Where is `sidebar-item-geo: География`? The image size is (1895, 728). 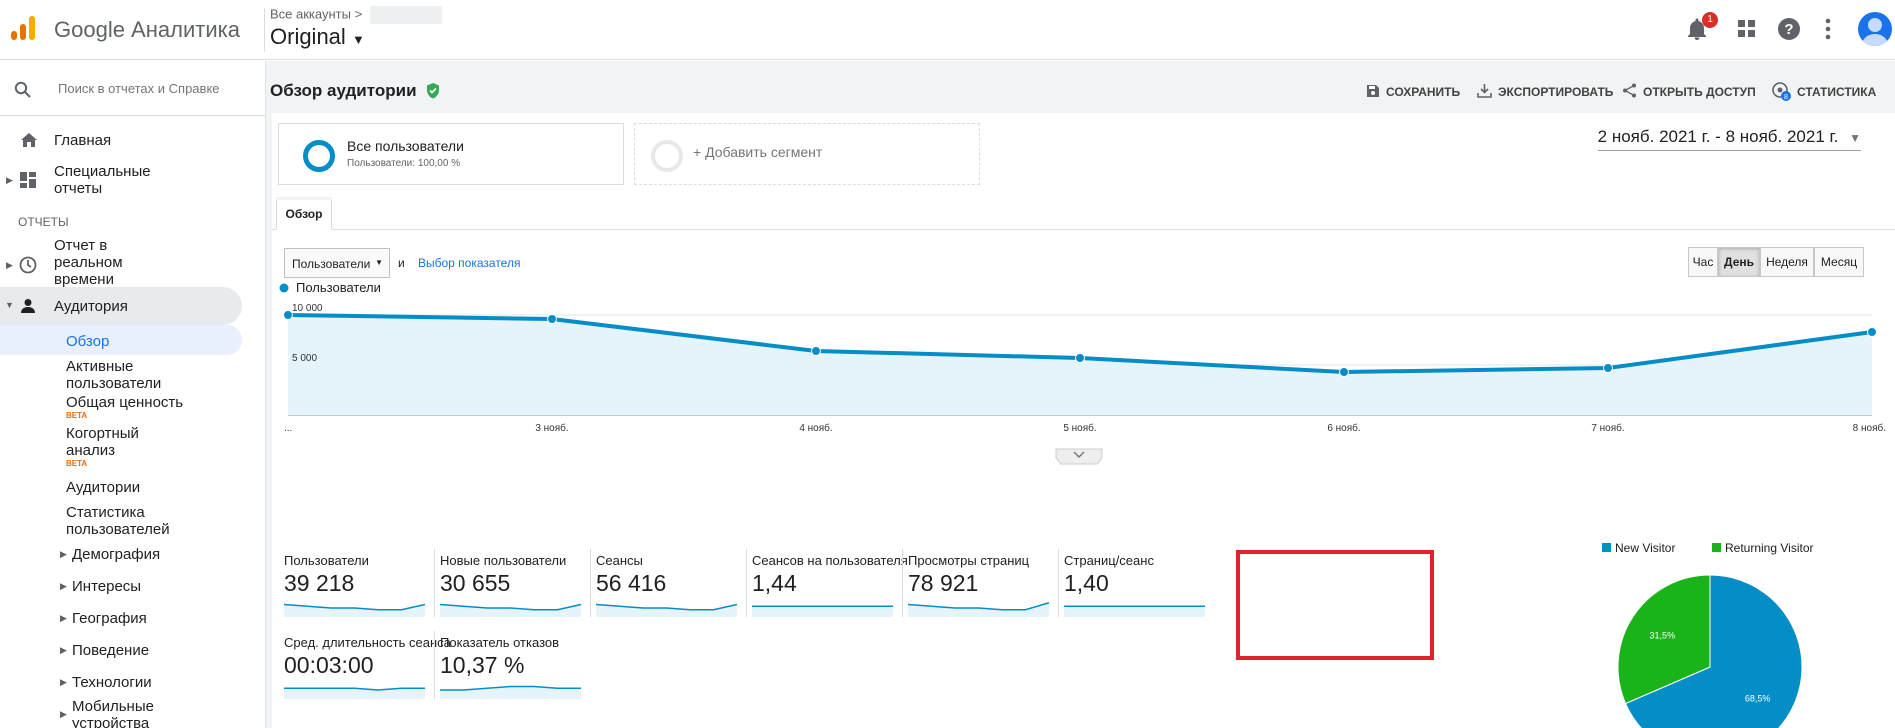
sidebar-item-geo: География is located at coordinates (109, 618).